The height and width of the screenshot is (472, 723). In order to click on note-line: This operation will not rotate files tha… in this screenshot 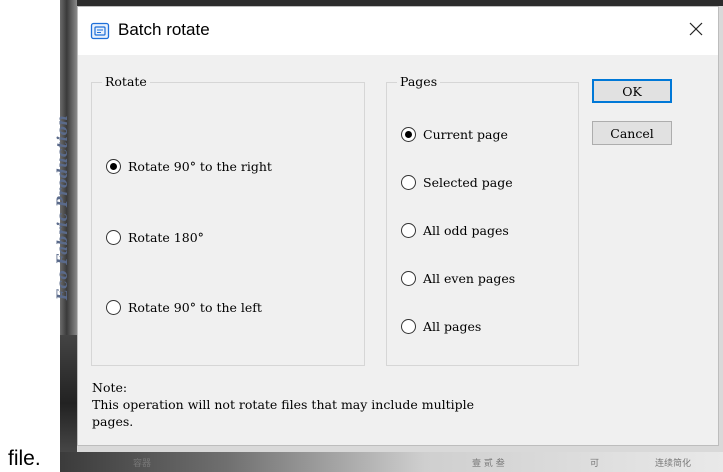, I will do `click(283, 404)`.